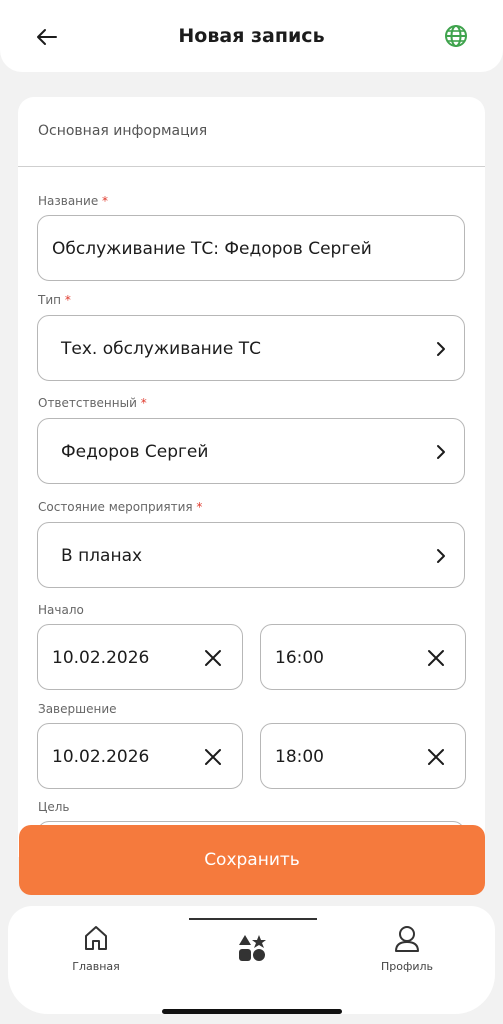 The height and width of the screenshot is (1024, 503). I want to click on tab-home: Главная, so click(96, 959).